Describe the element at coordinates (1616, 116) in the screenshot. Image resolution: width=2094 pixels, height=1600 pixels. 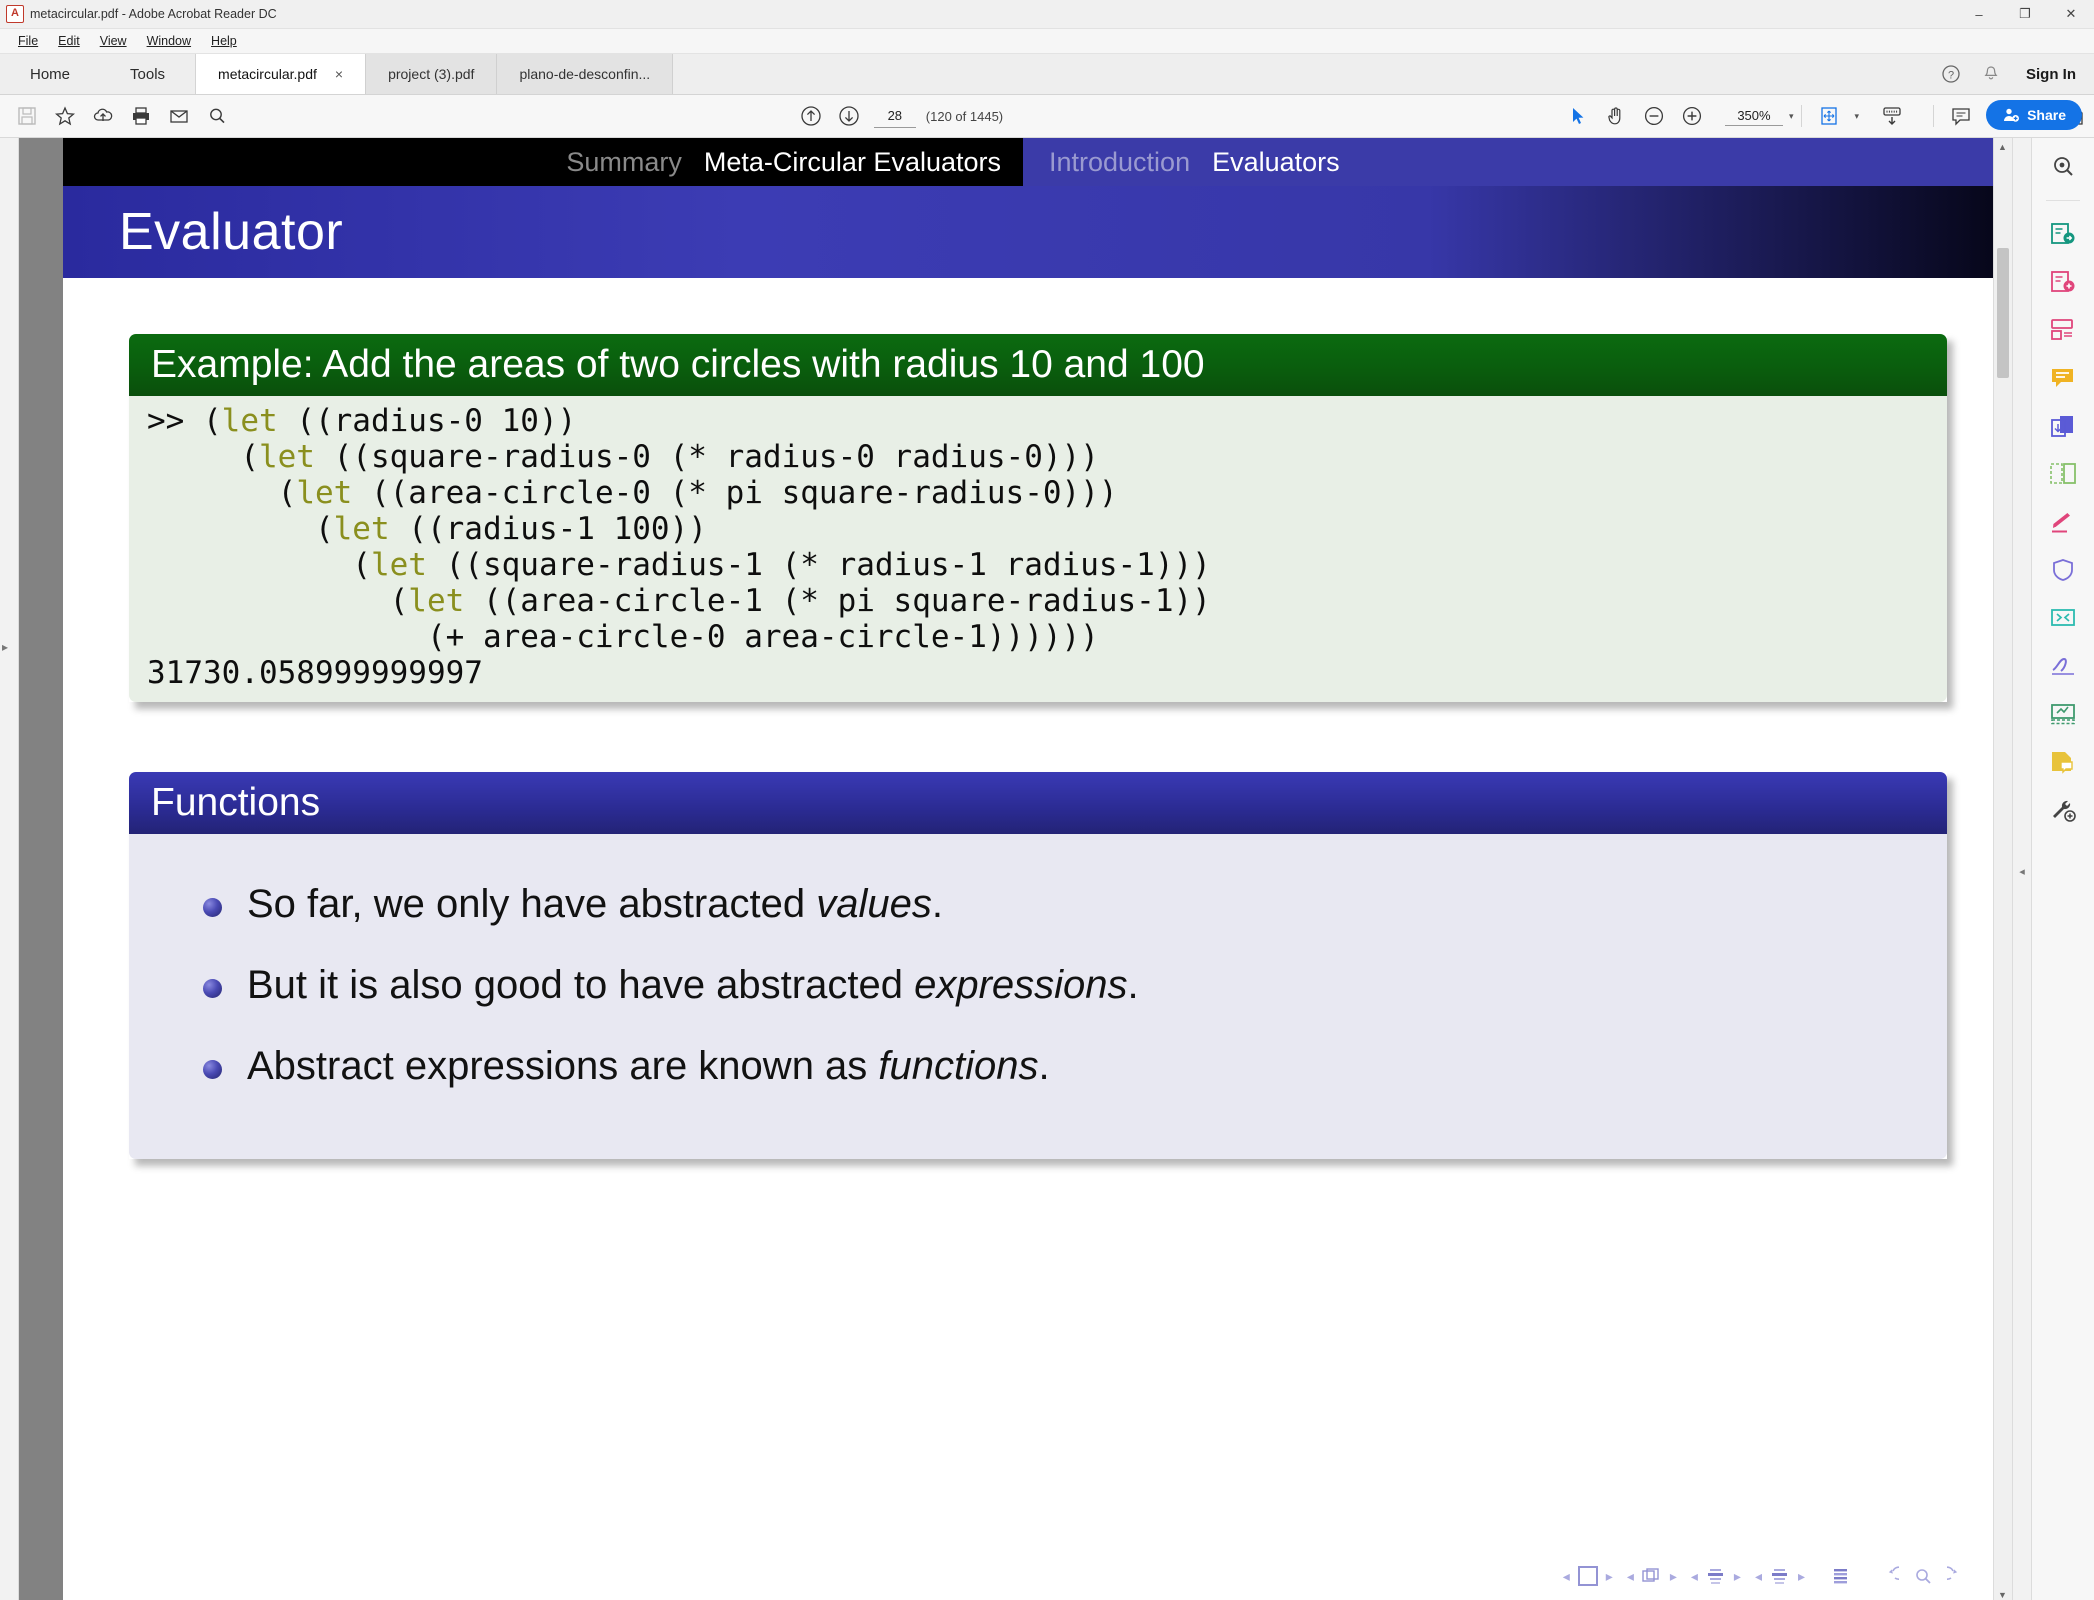
I see `hand-pan-icon` at that location.